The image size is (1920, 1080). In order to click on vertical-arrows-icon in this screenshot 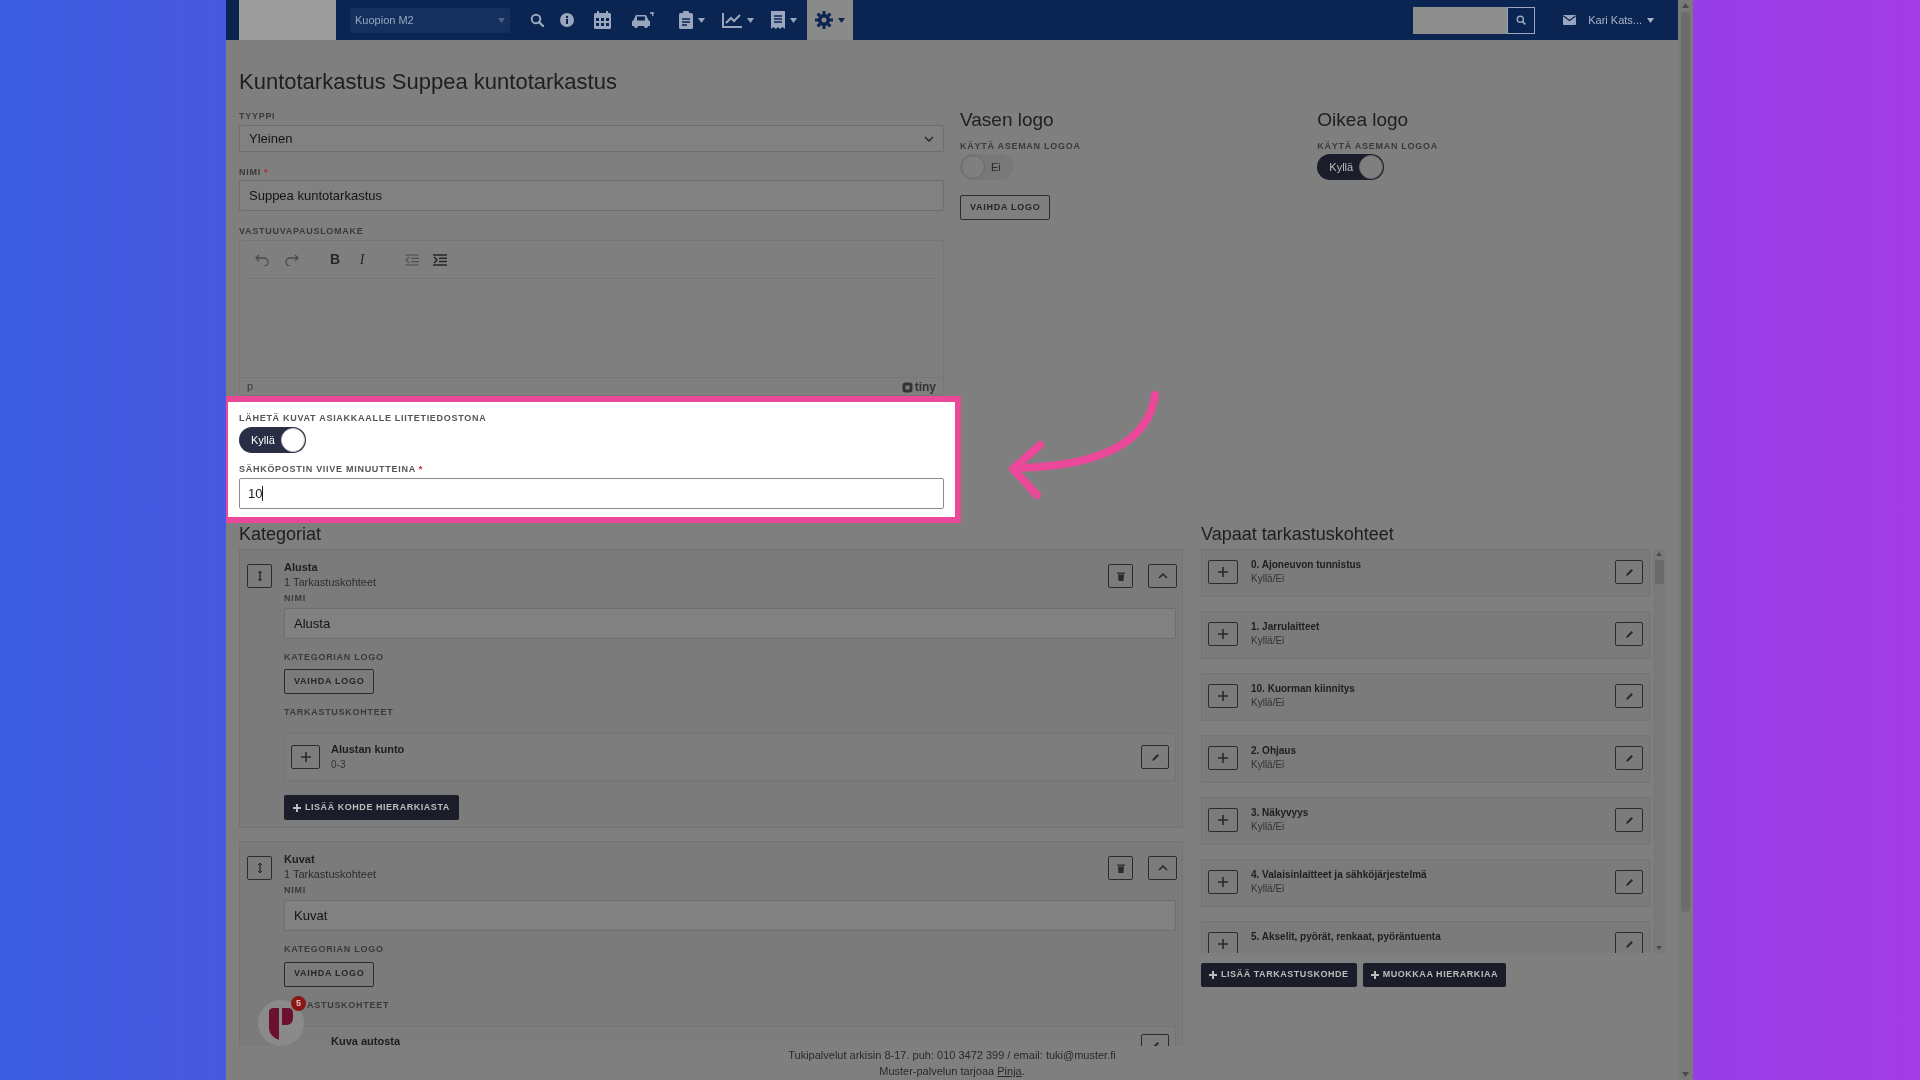, I will do `click(259, 576)`.